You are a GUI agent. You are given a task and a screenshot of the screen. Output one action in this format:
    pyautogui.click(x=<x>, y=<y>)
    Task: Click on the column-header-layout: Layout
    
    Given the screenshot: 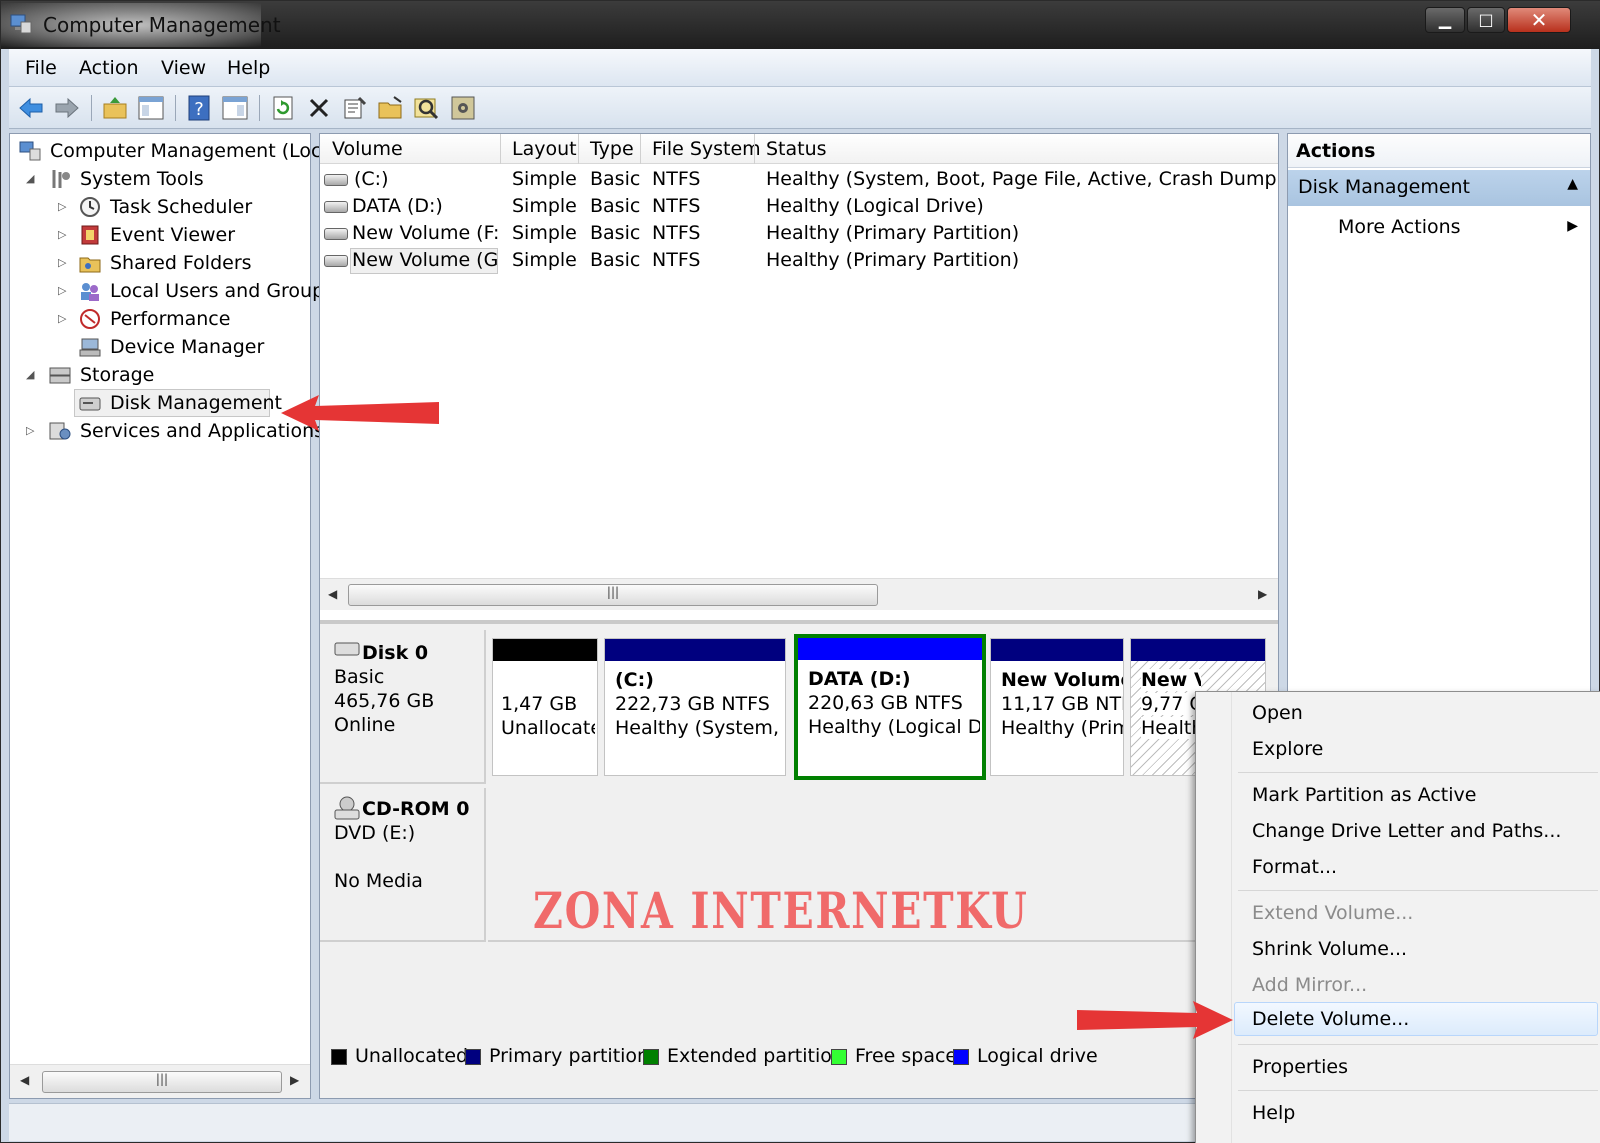 What is the action you would take?
    pyautogui.click(x=544, y=149)
    